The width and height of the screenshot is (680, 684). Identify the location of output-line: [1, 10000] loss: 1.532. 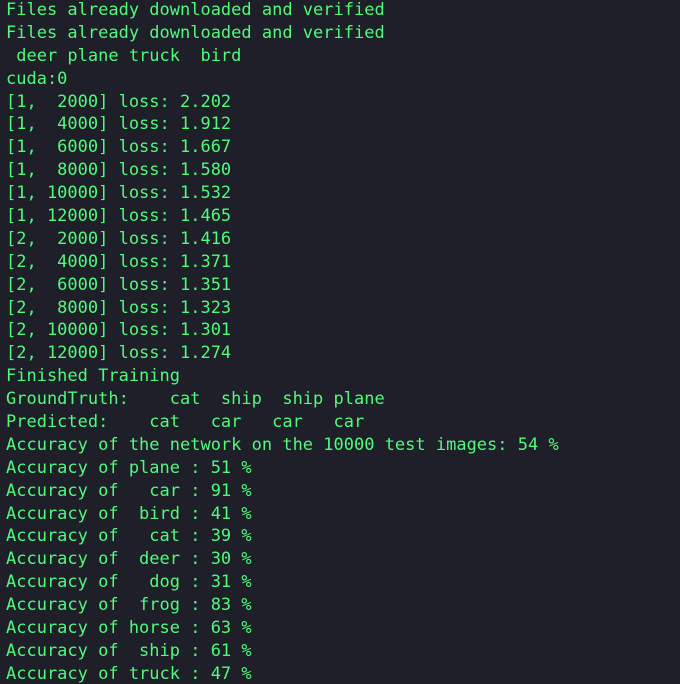
(119, 193).